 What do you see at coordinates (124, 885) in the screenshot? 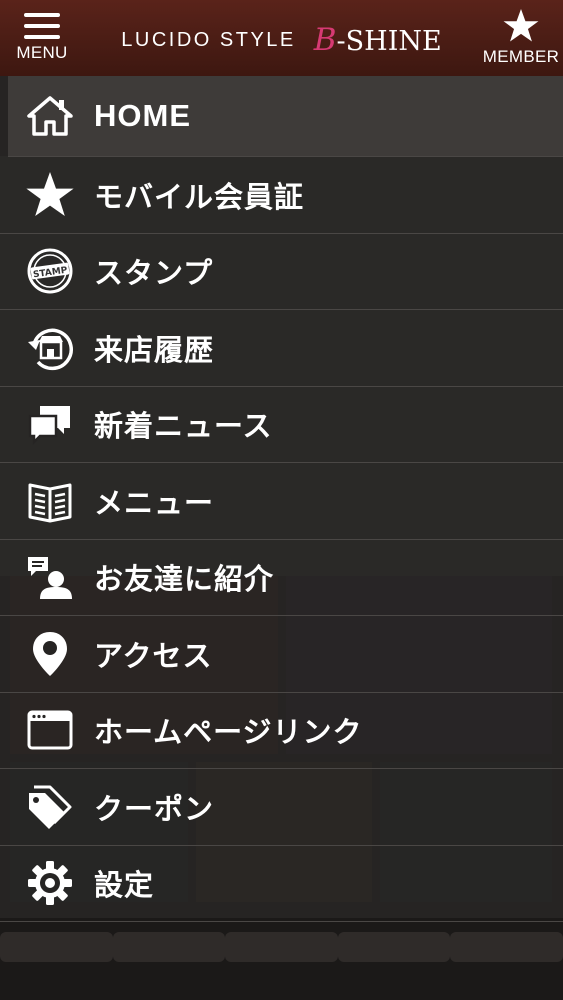
I see `menu-item-label: 設定` at bounding box center [124, 885].